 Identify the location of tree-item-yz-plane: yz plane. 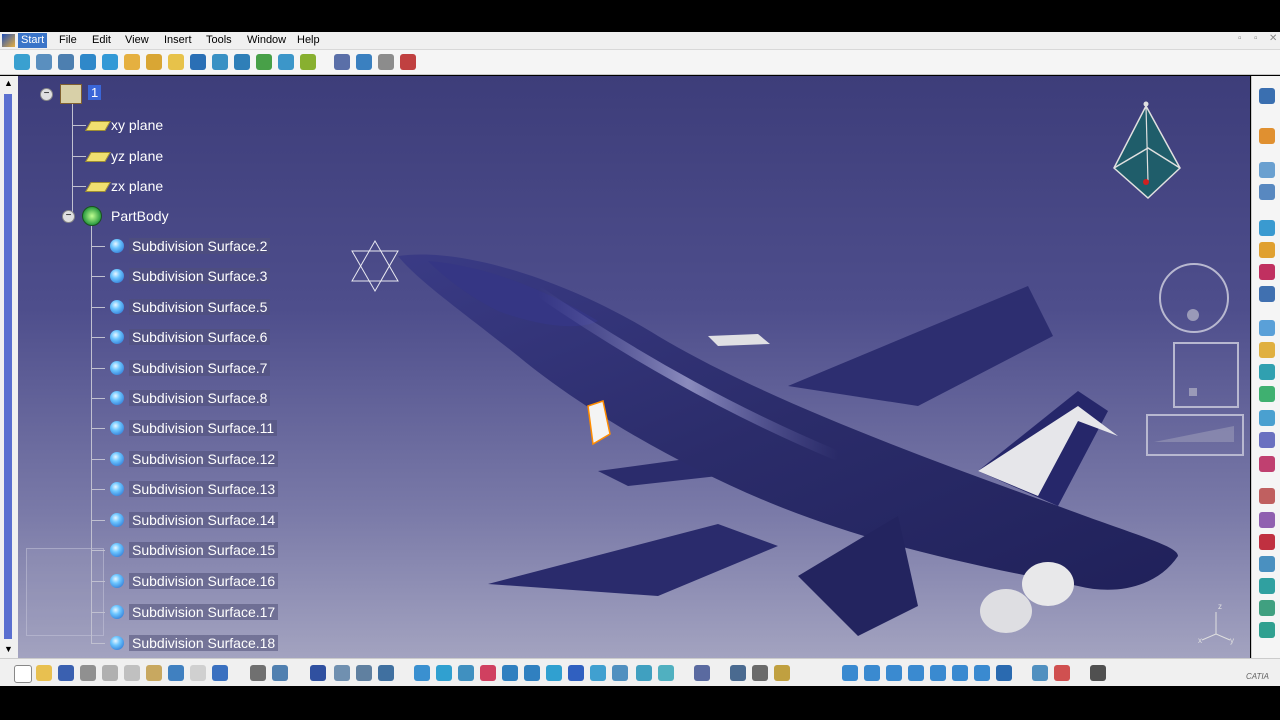
(137, 156).